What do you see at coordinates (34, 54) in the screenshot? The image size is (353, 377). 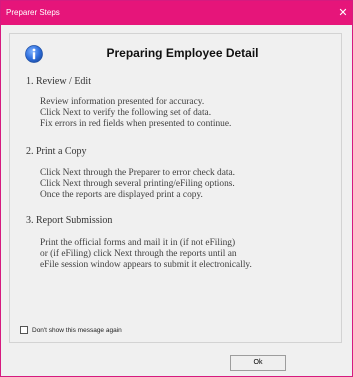 I see `info-icon` at bounding box center [34, 54].